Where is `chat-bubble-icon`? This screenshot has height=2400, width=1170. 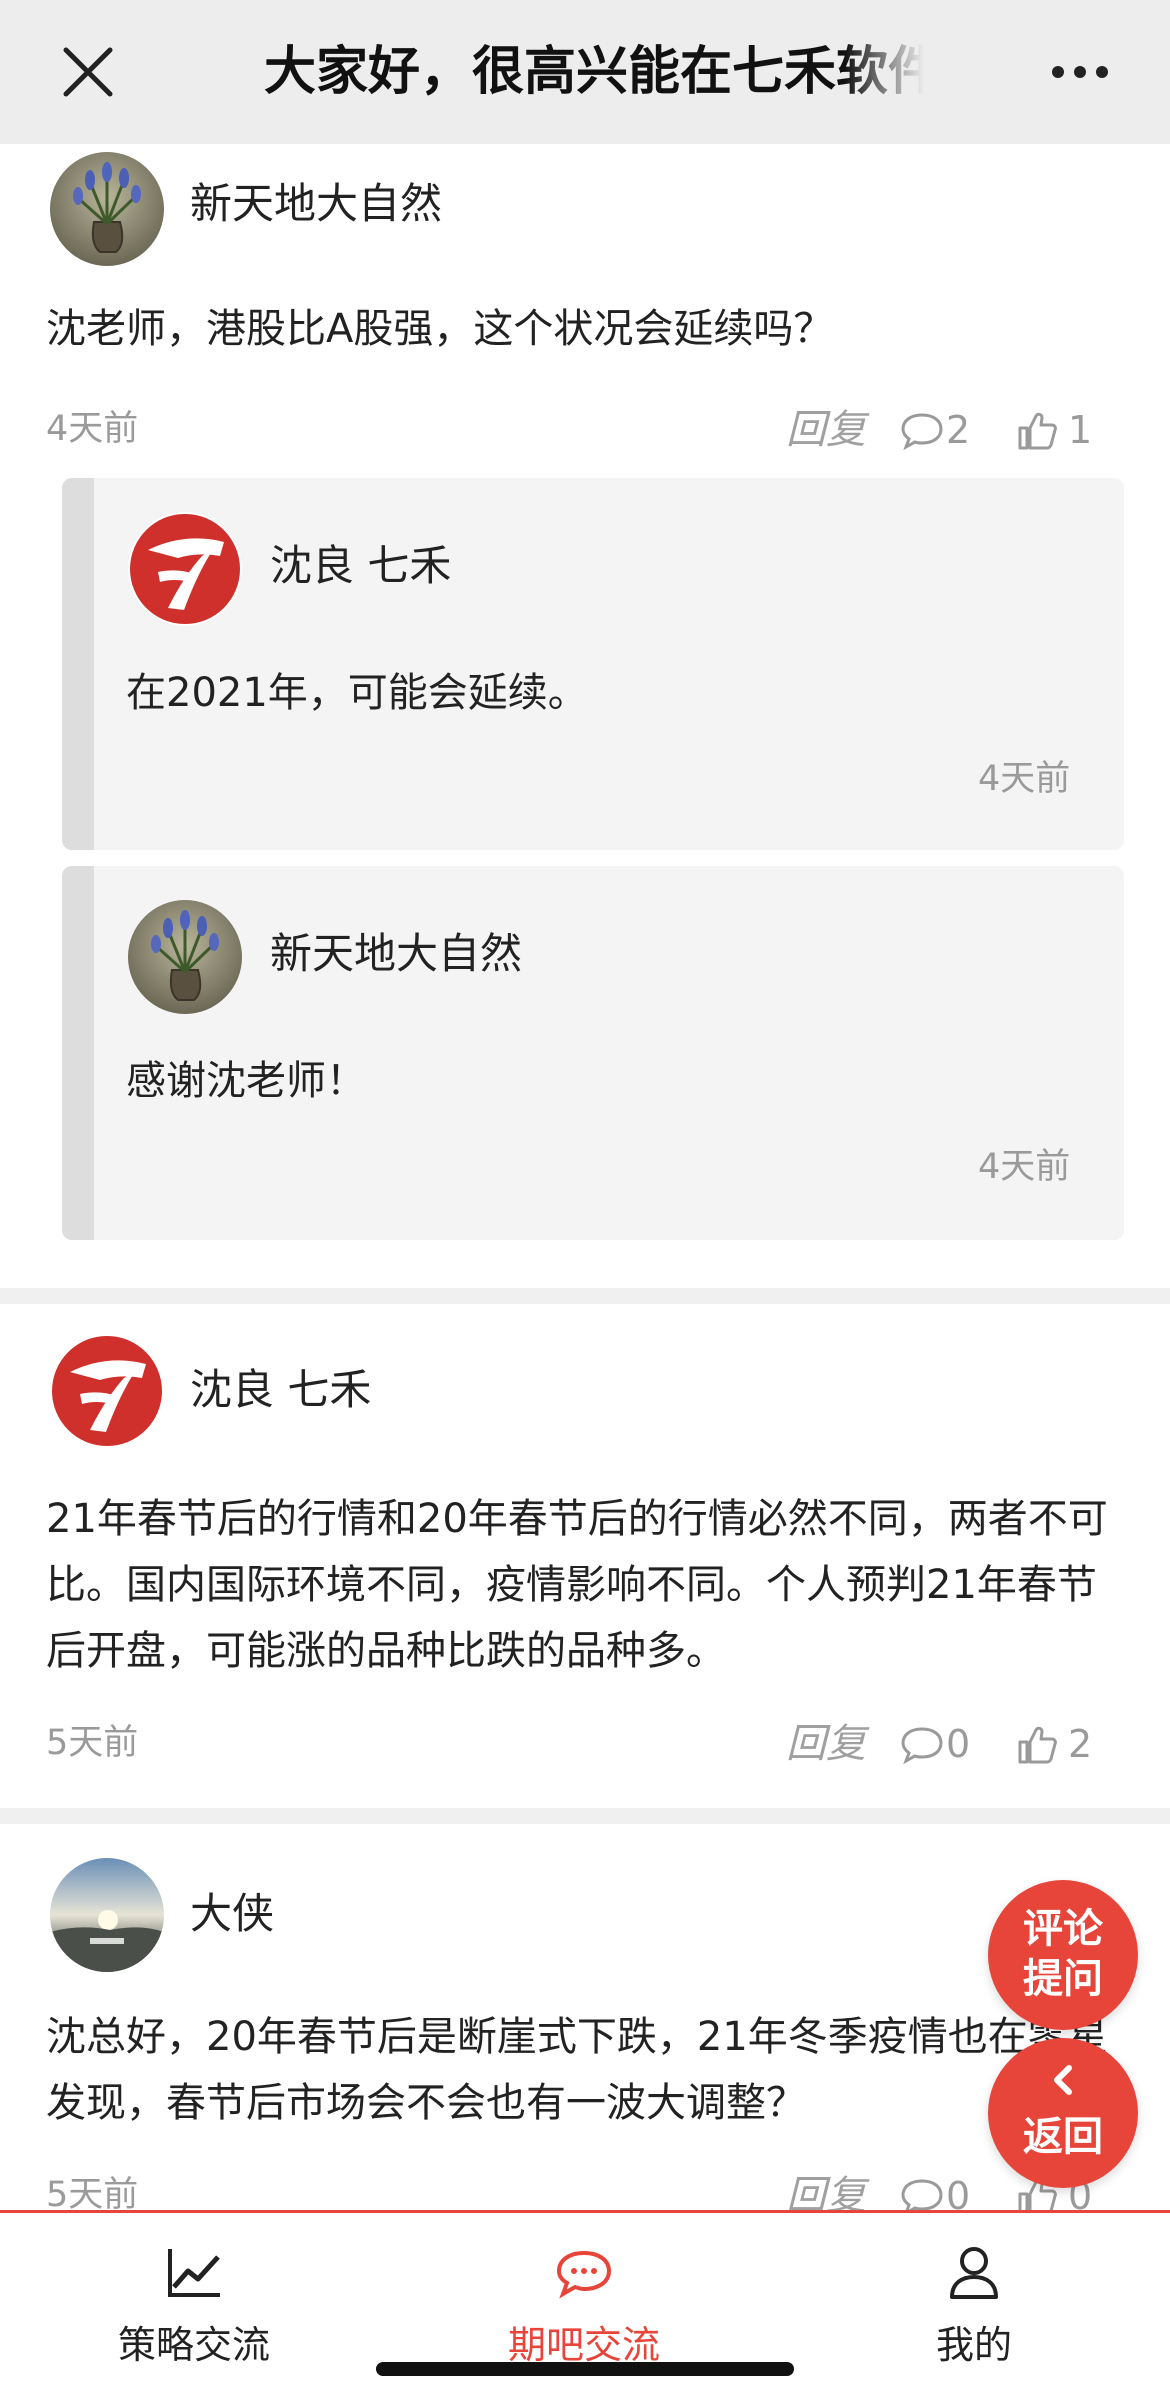 chat-bubble-icon is located at coordinates (584, 2273).